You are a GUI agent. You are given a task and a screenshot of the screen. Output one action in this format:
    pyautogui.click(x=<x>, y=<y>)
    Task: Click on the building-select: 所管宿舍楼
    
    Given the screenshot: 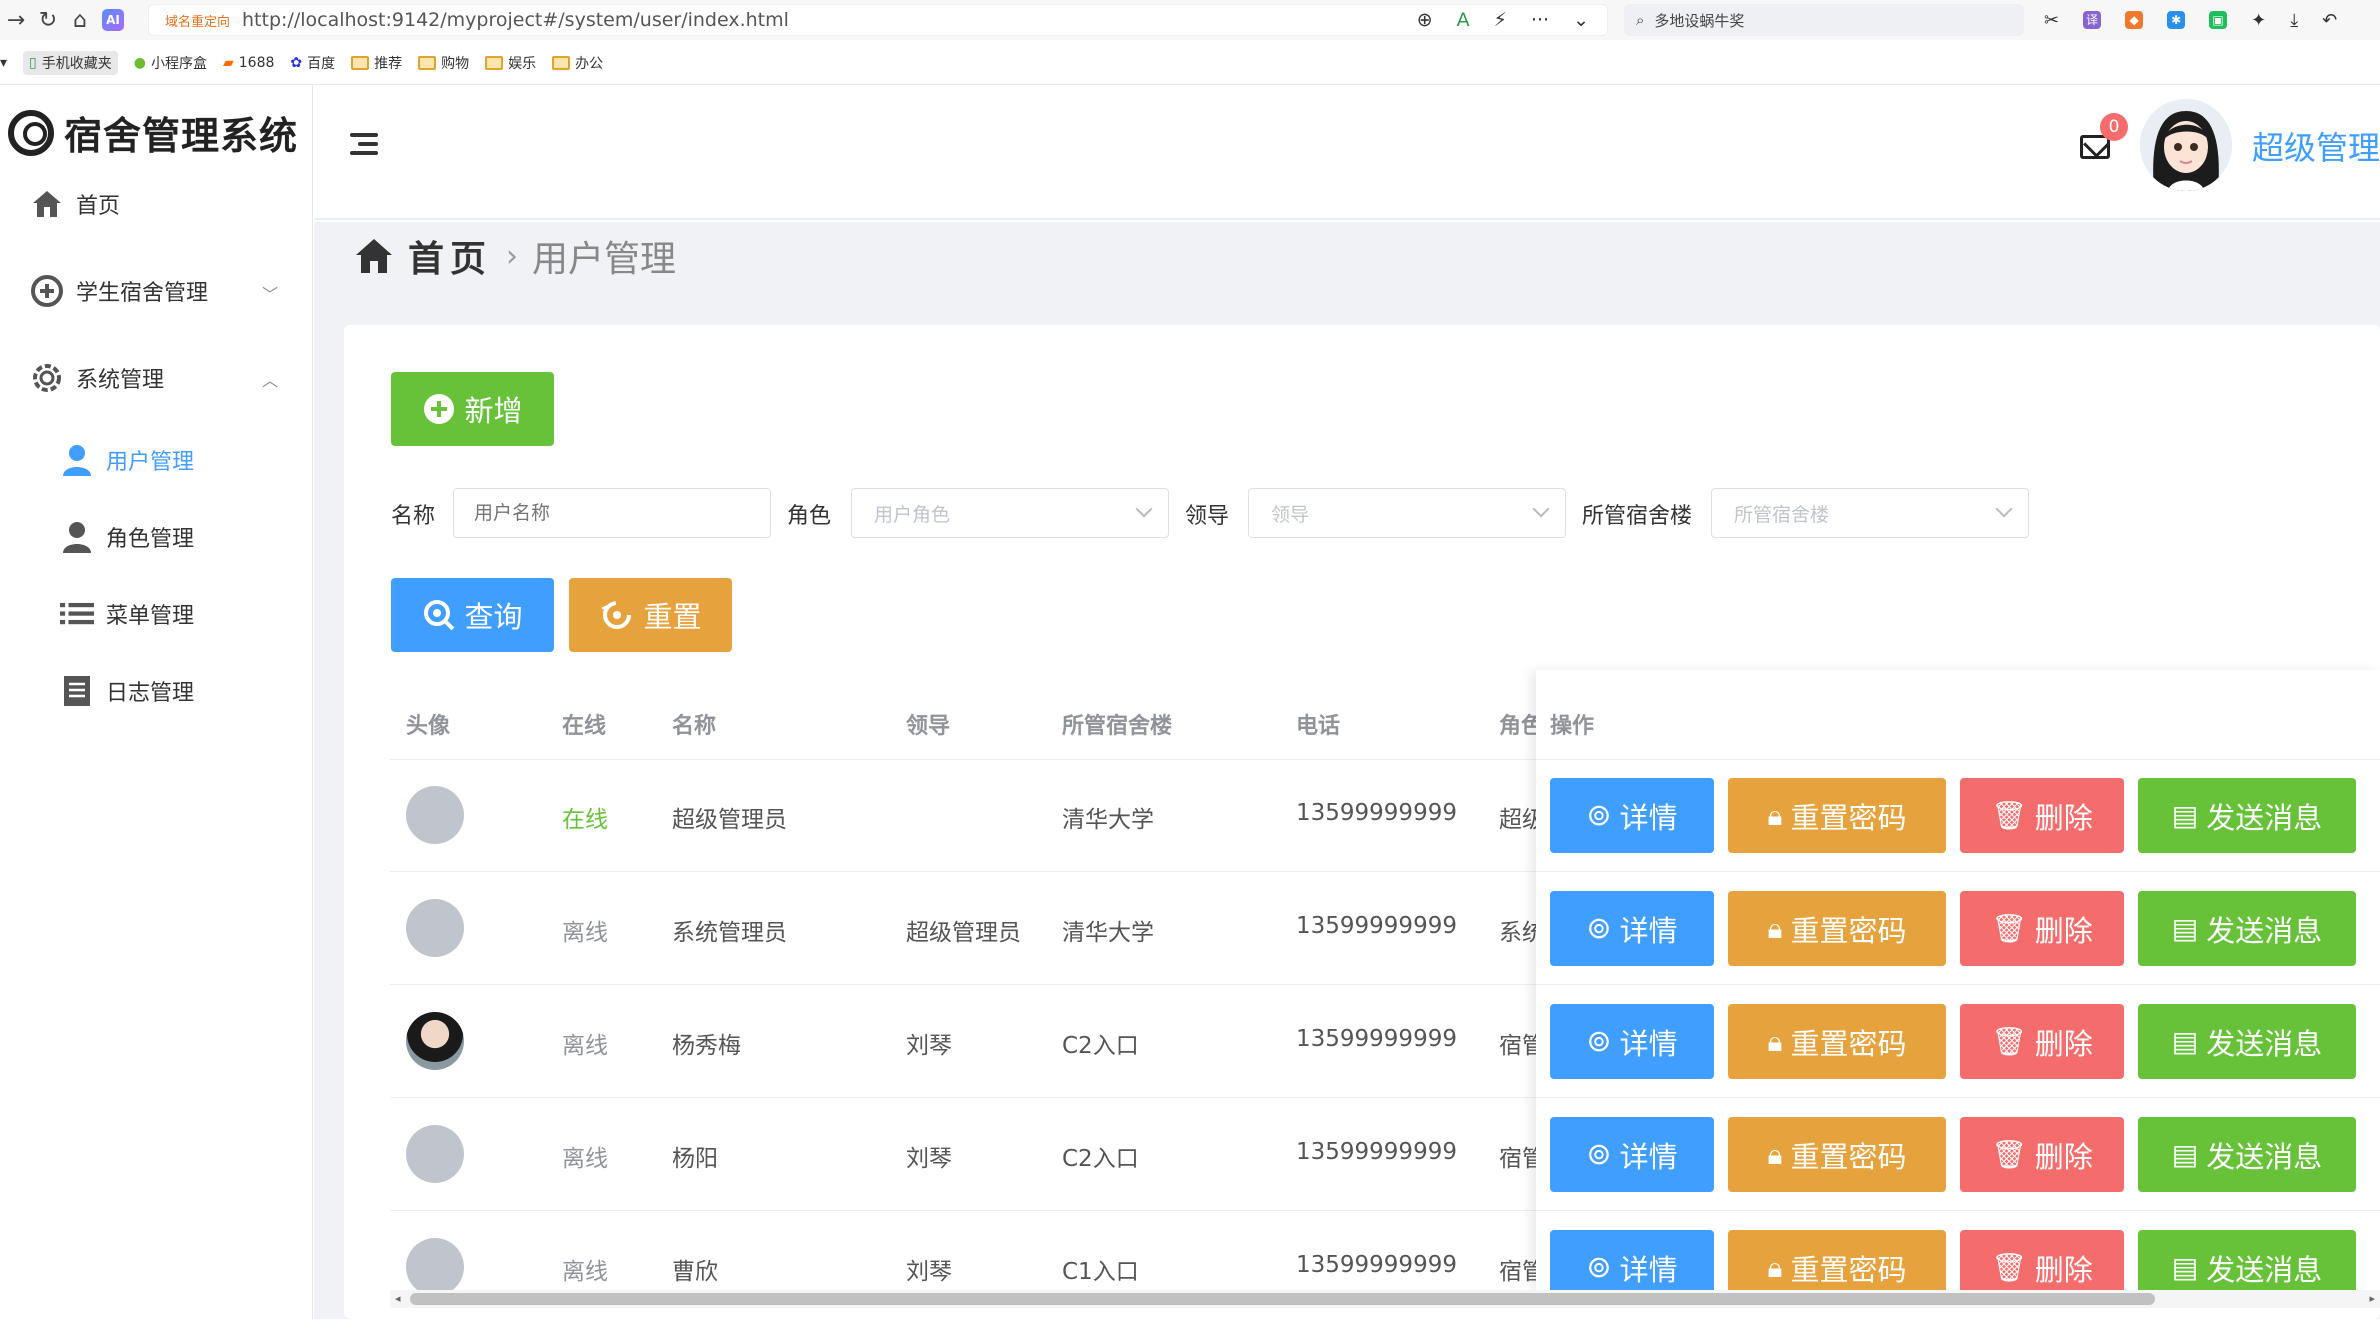 What is the action you would take?
    pyautogui.click(x=1870, y=513)
    